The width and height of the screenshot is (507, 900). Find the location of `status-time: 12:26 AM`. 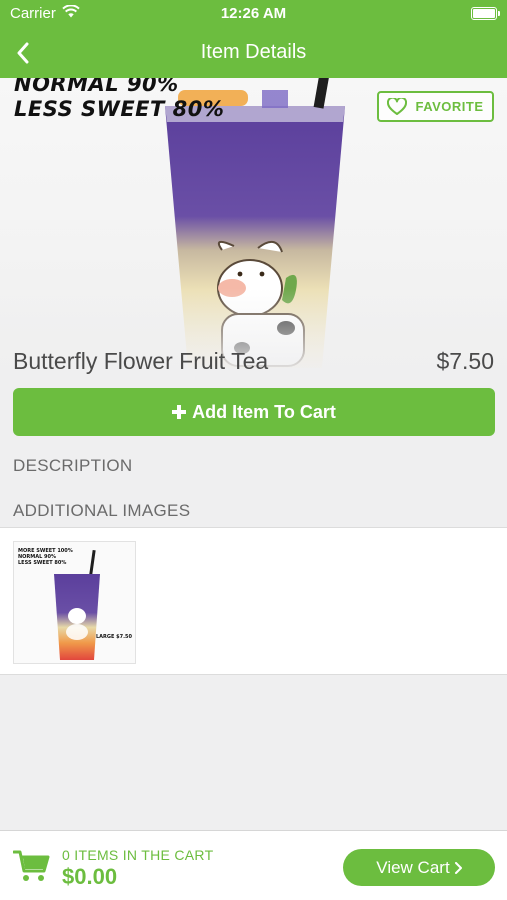

status-time: 12:26 AM is located at coordinates (253, 13).